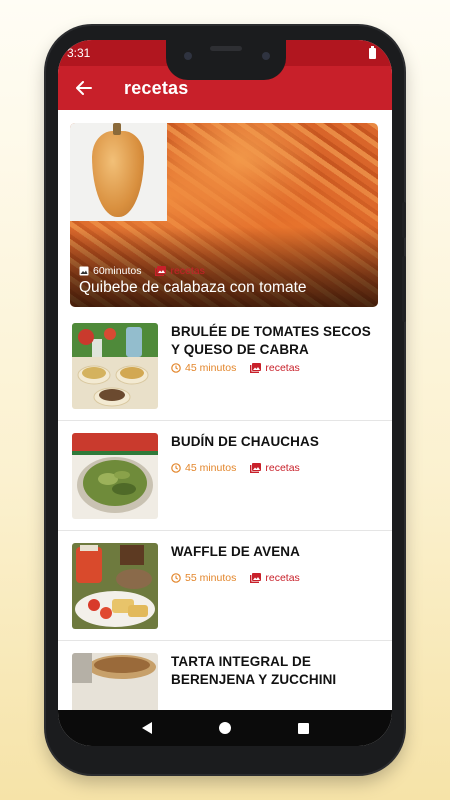  I want to click on list-item: TARTA INTEGRAL DE BERENJENA Y ZUCCHINI, so click(225, 675).